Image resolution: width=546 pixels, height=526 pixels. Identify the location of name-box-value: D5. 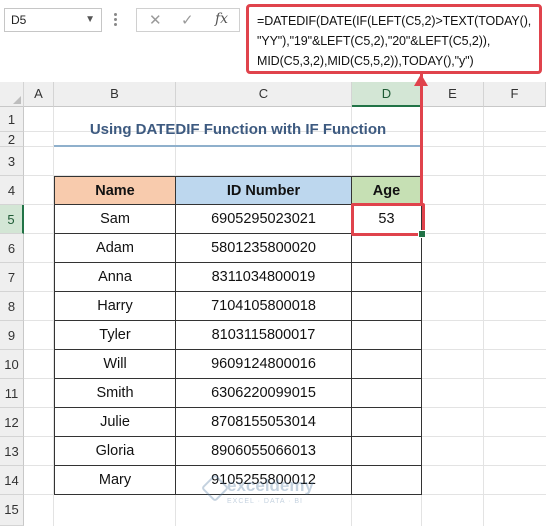
(19, 20).